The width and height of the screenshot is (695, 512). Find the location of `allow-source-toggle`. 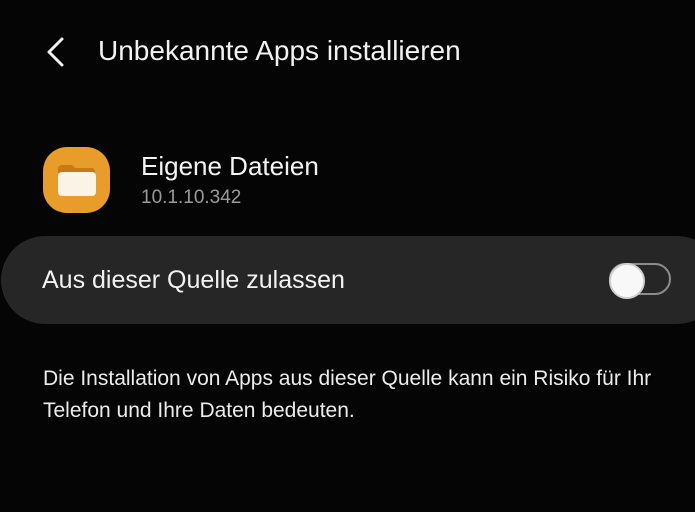

allow-source-toggle is located at coordinates (640, 281).